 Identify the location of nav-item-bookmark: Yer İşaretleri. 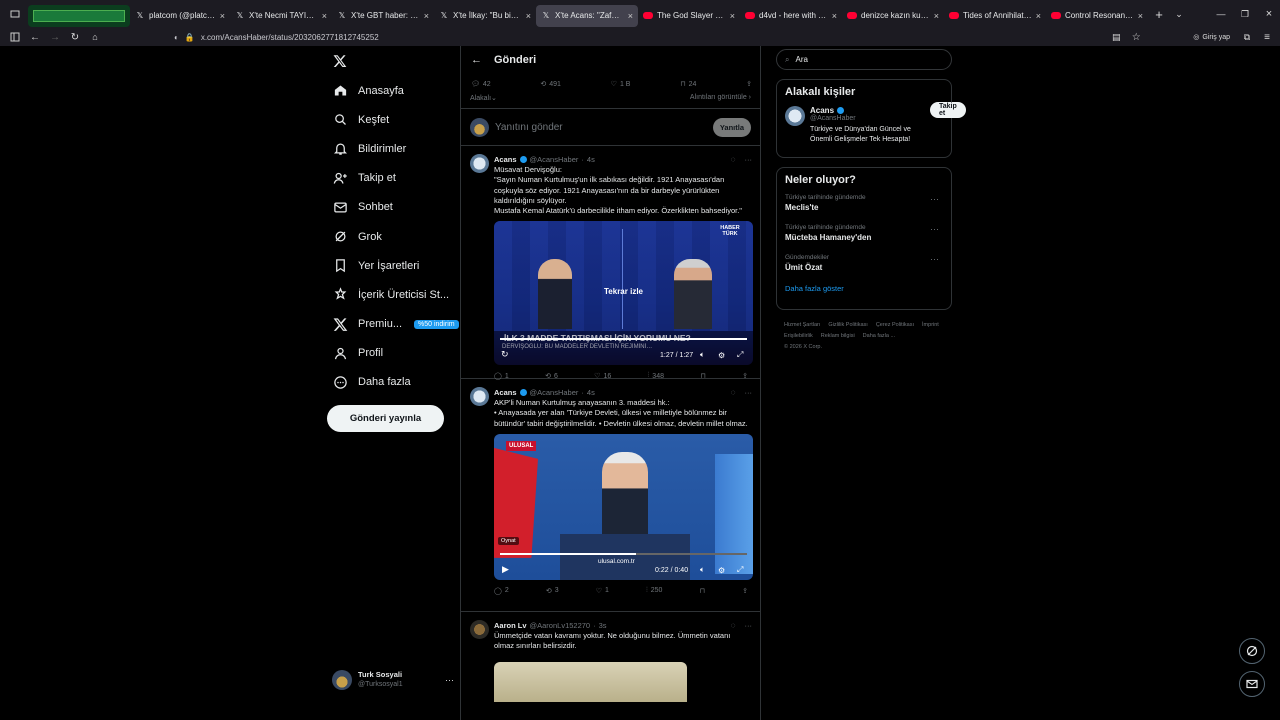
(390, 265).